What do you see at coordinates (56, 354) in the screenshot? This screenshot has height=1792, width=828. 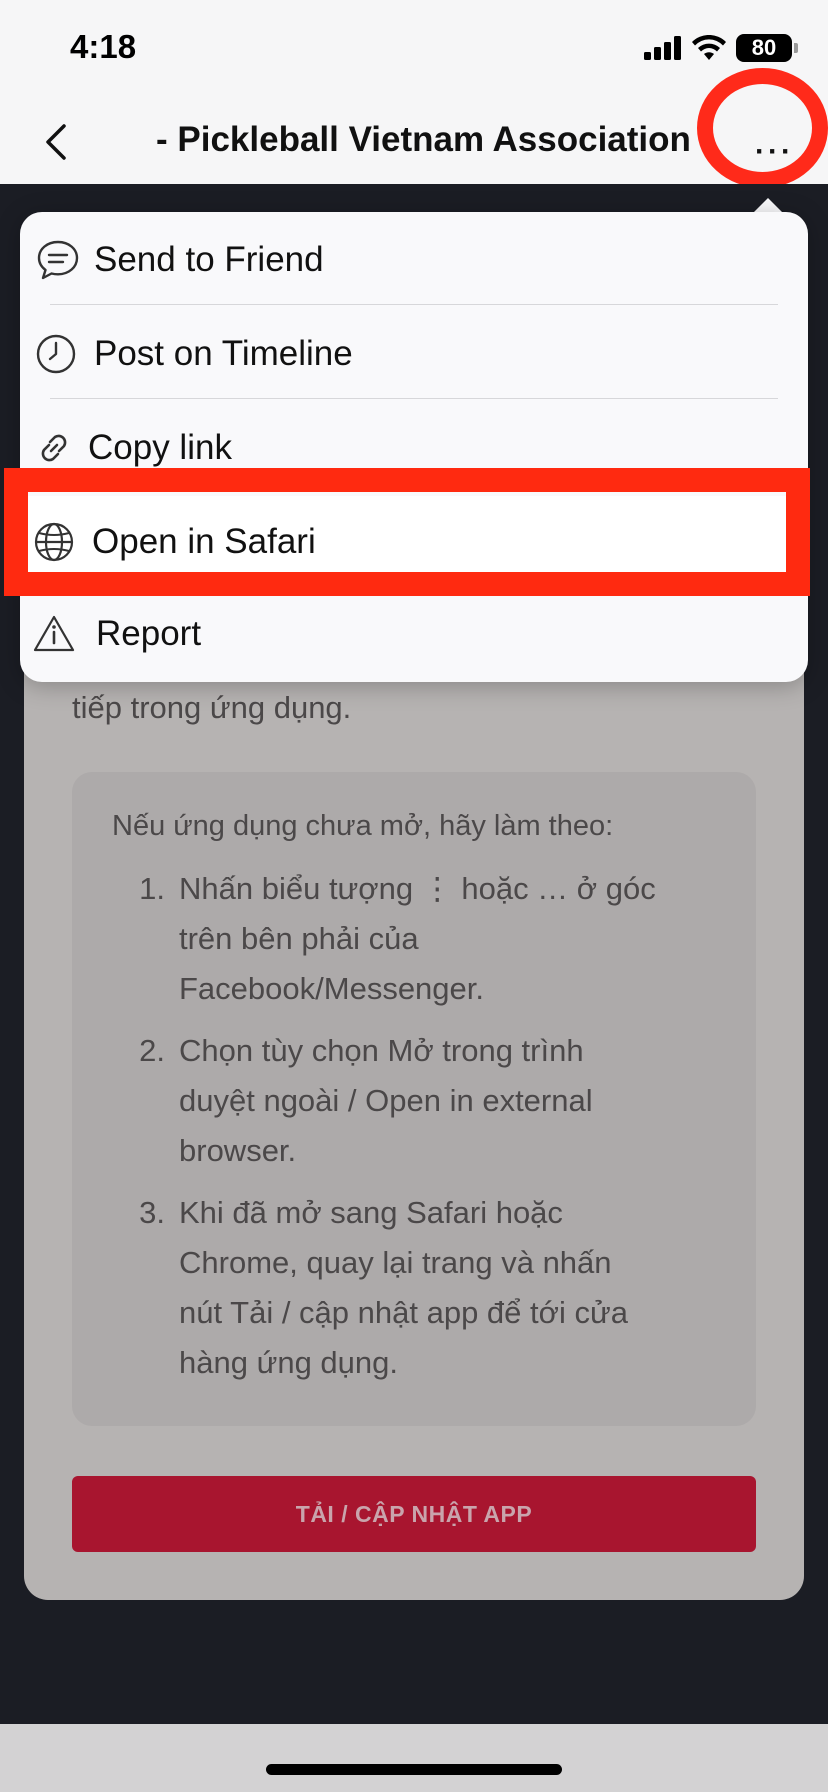 I see `clock-icon` at bounding box center [56, 354].